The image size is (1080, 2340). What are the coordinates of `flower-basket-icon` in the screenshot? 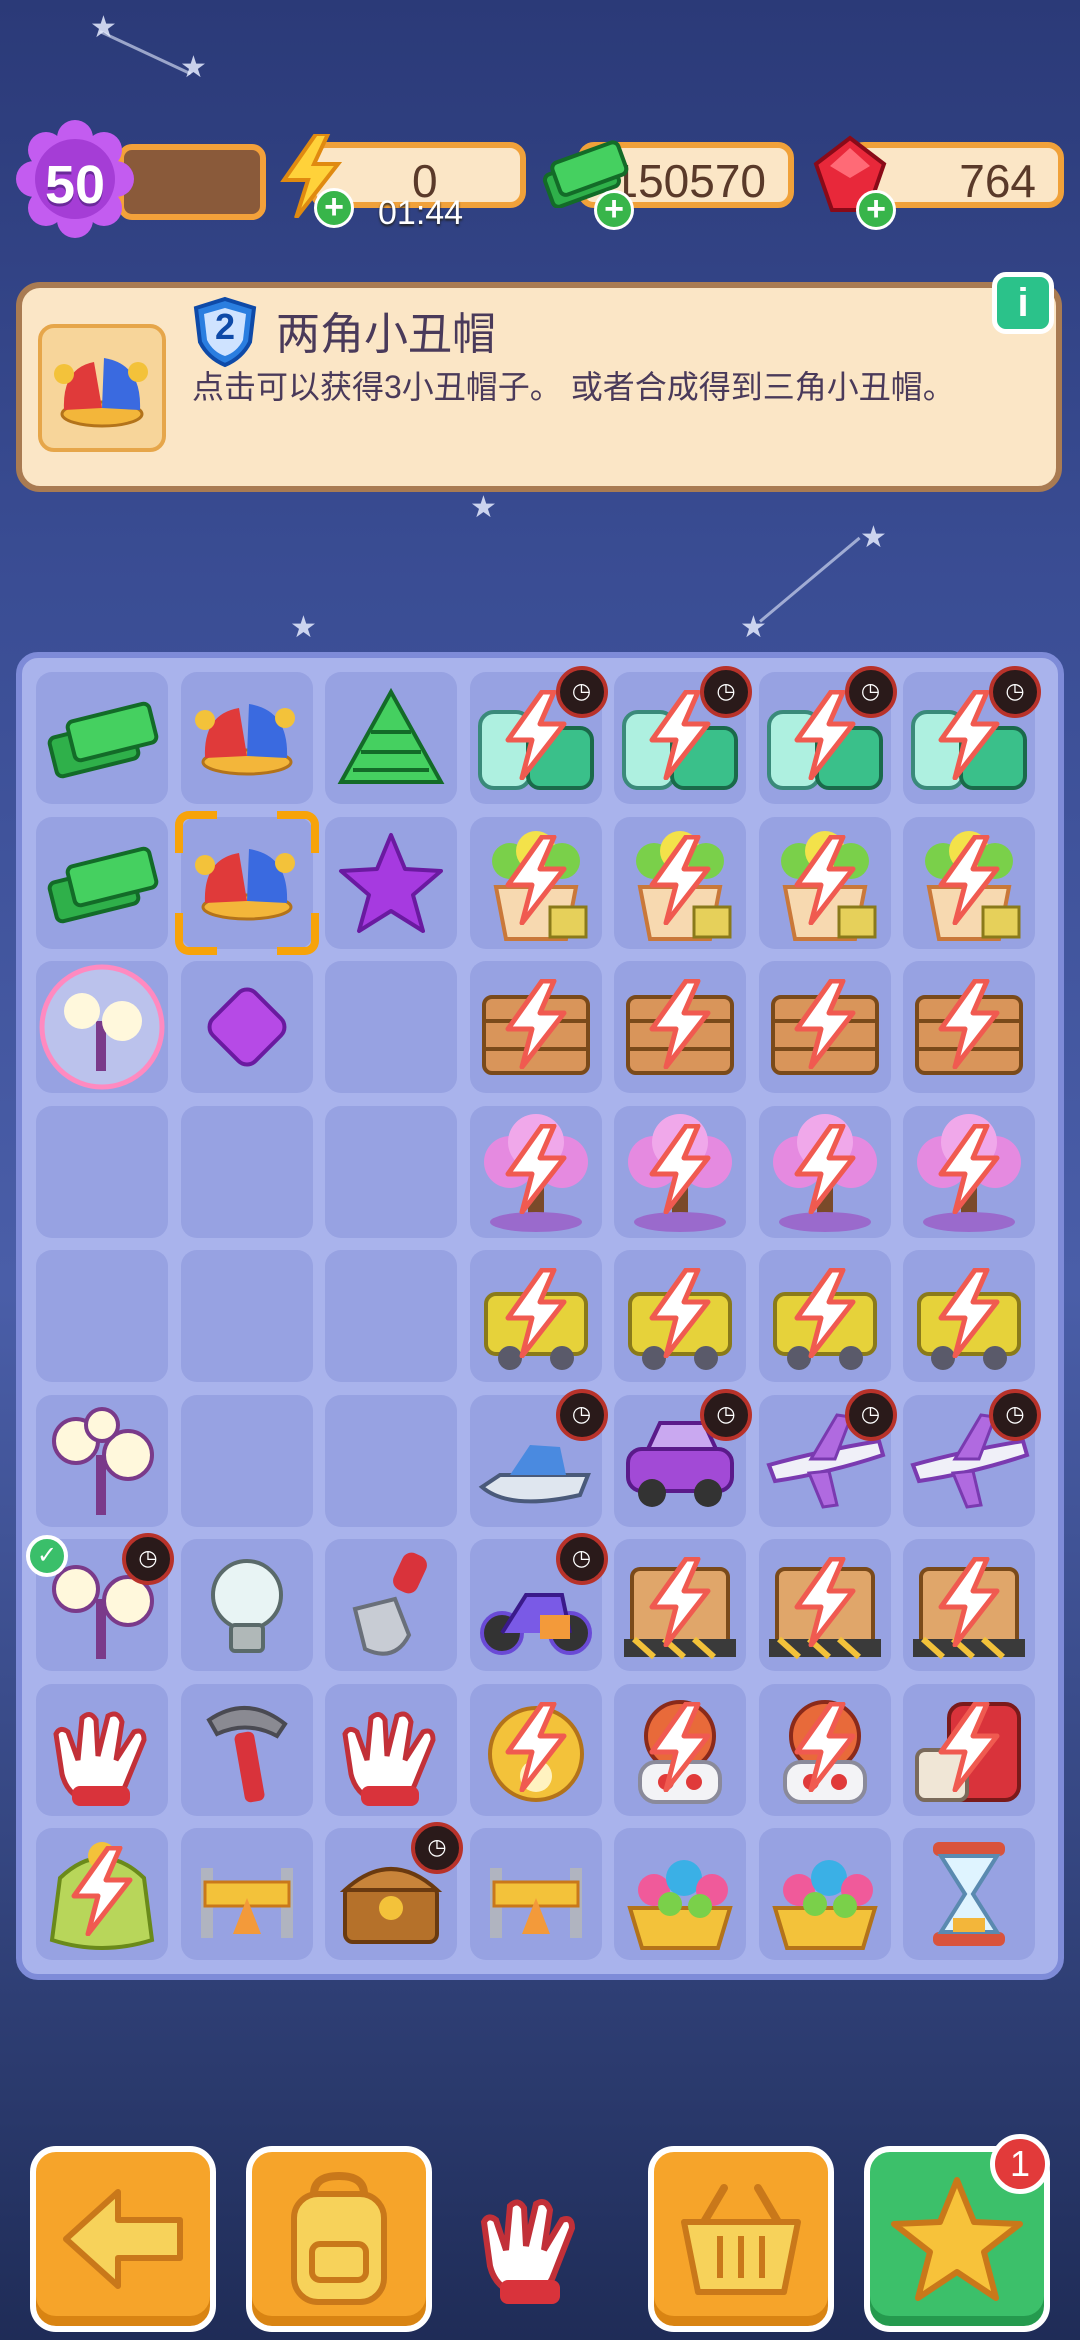 It's located at (680, 1894).